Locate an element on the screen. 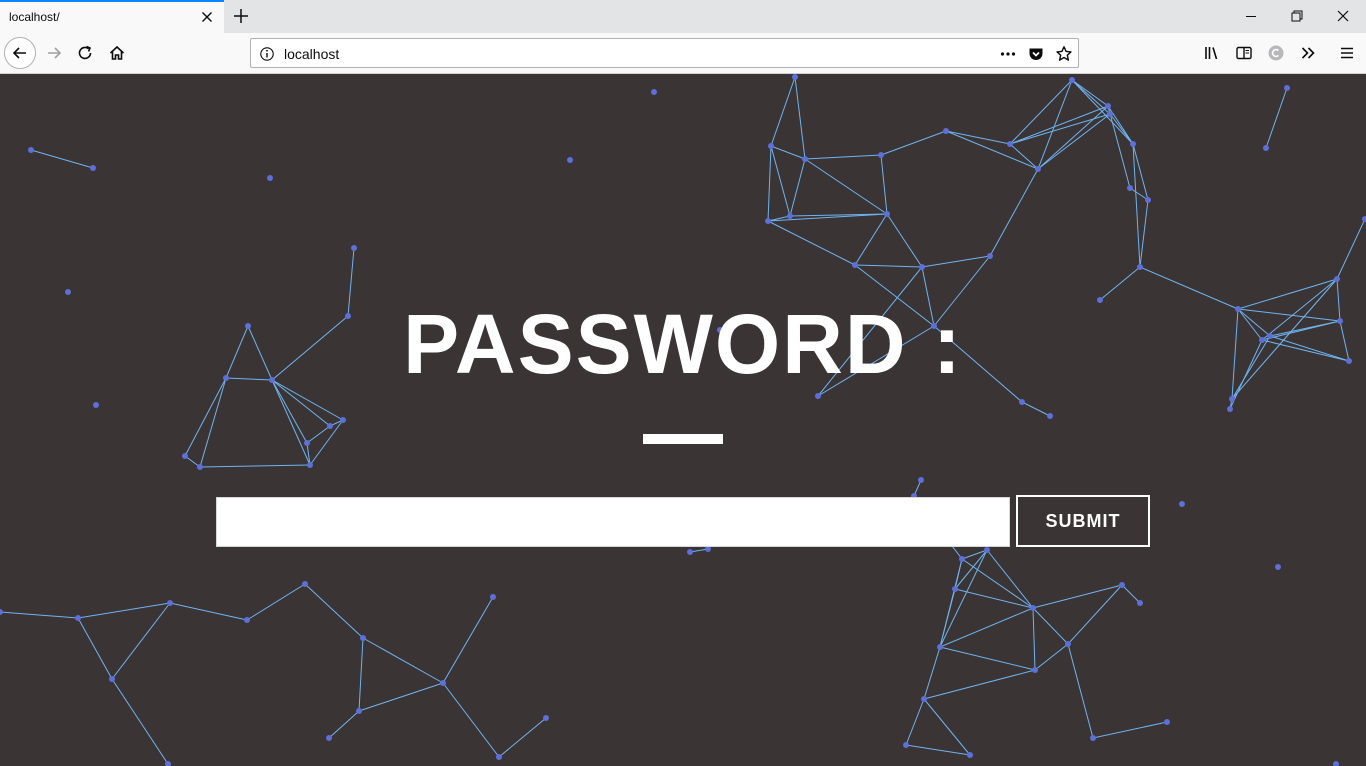 The width and height of the screenshot is (1366, 766). sidebar-icon is located at coordinates (1244, 53).